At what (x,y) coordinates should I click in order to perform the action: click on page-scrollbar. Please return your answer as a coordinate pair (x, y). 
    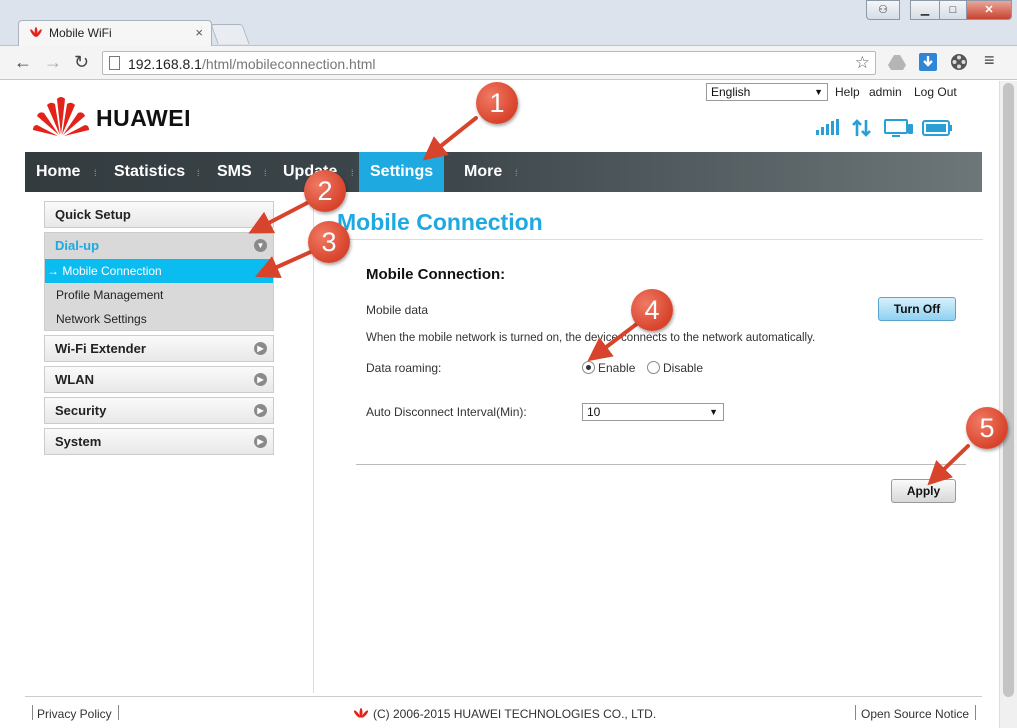
    Looking at the image, I should click on (1008, 404).